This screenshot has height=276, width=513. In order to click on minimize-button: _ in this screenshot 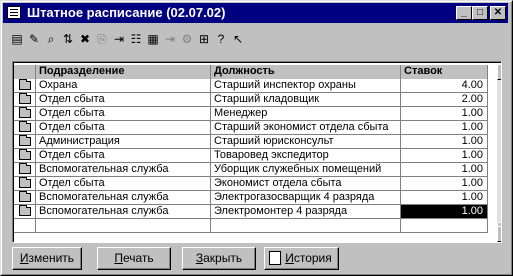, I will do `click(464, 13)`.